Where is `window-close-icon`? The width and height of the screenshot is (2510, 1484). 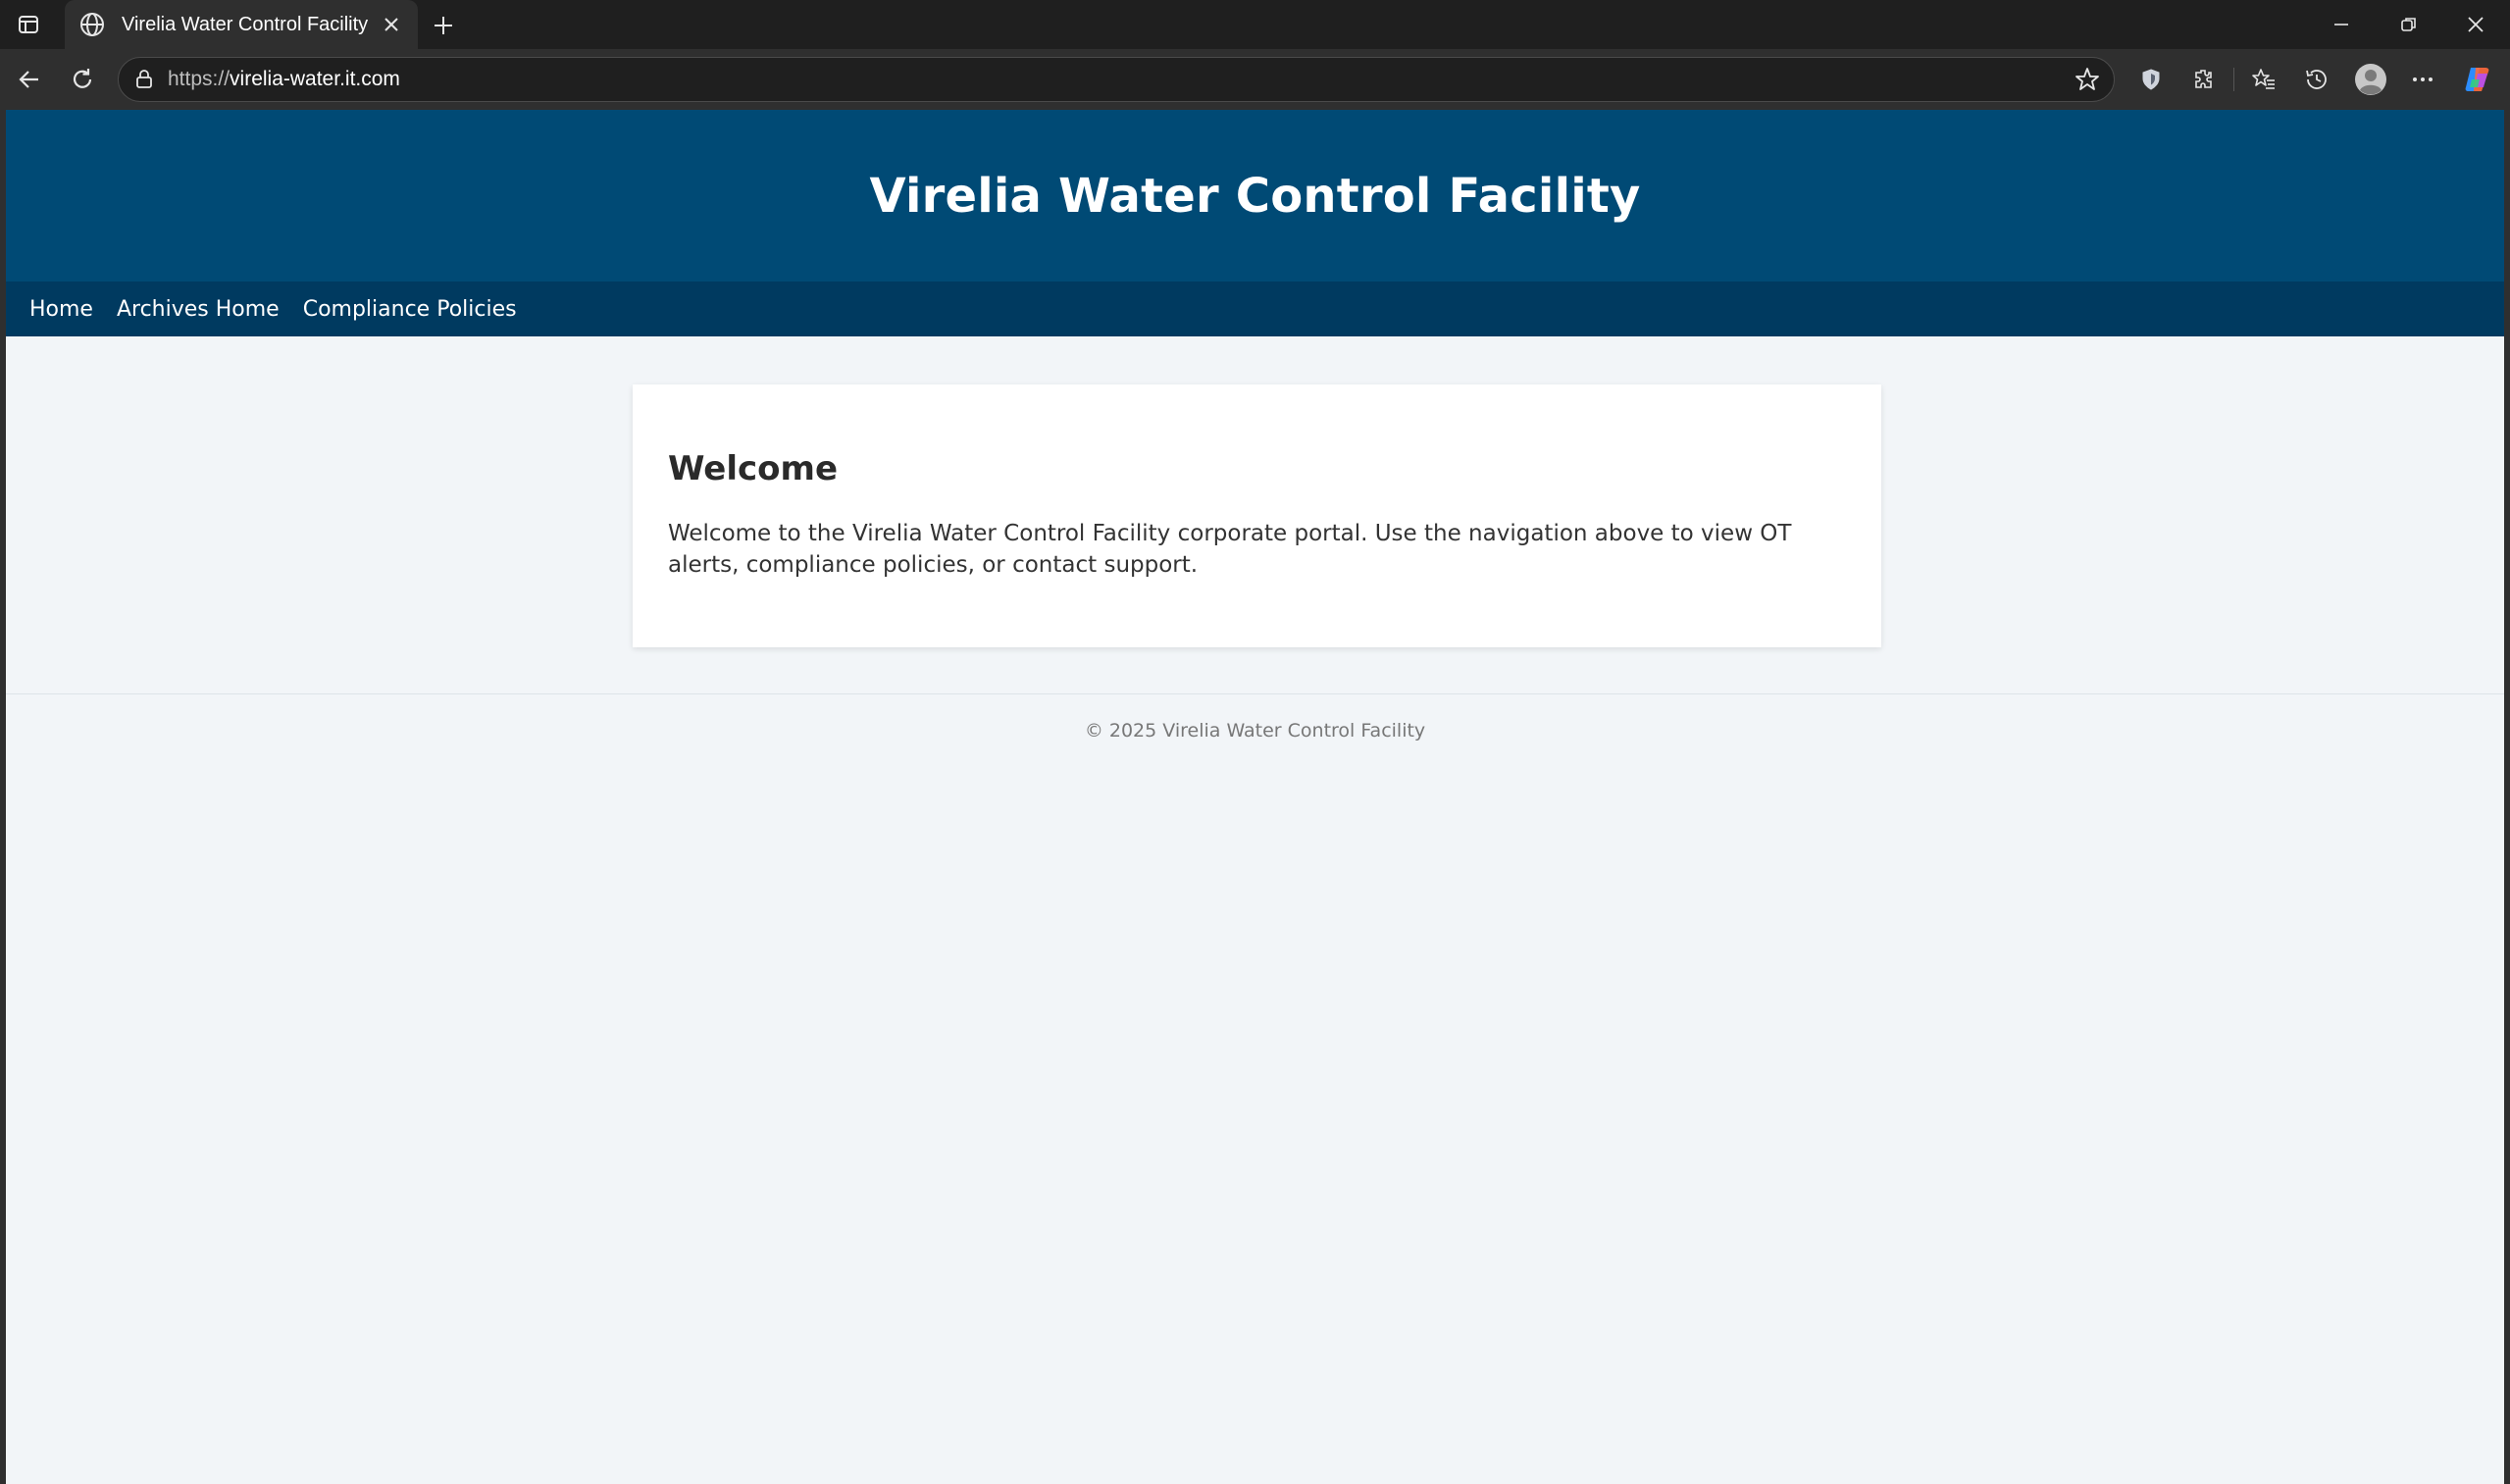
window-close-icon is located at coordinates (2475, 24).